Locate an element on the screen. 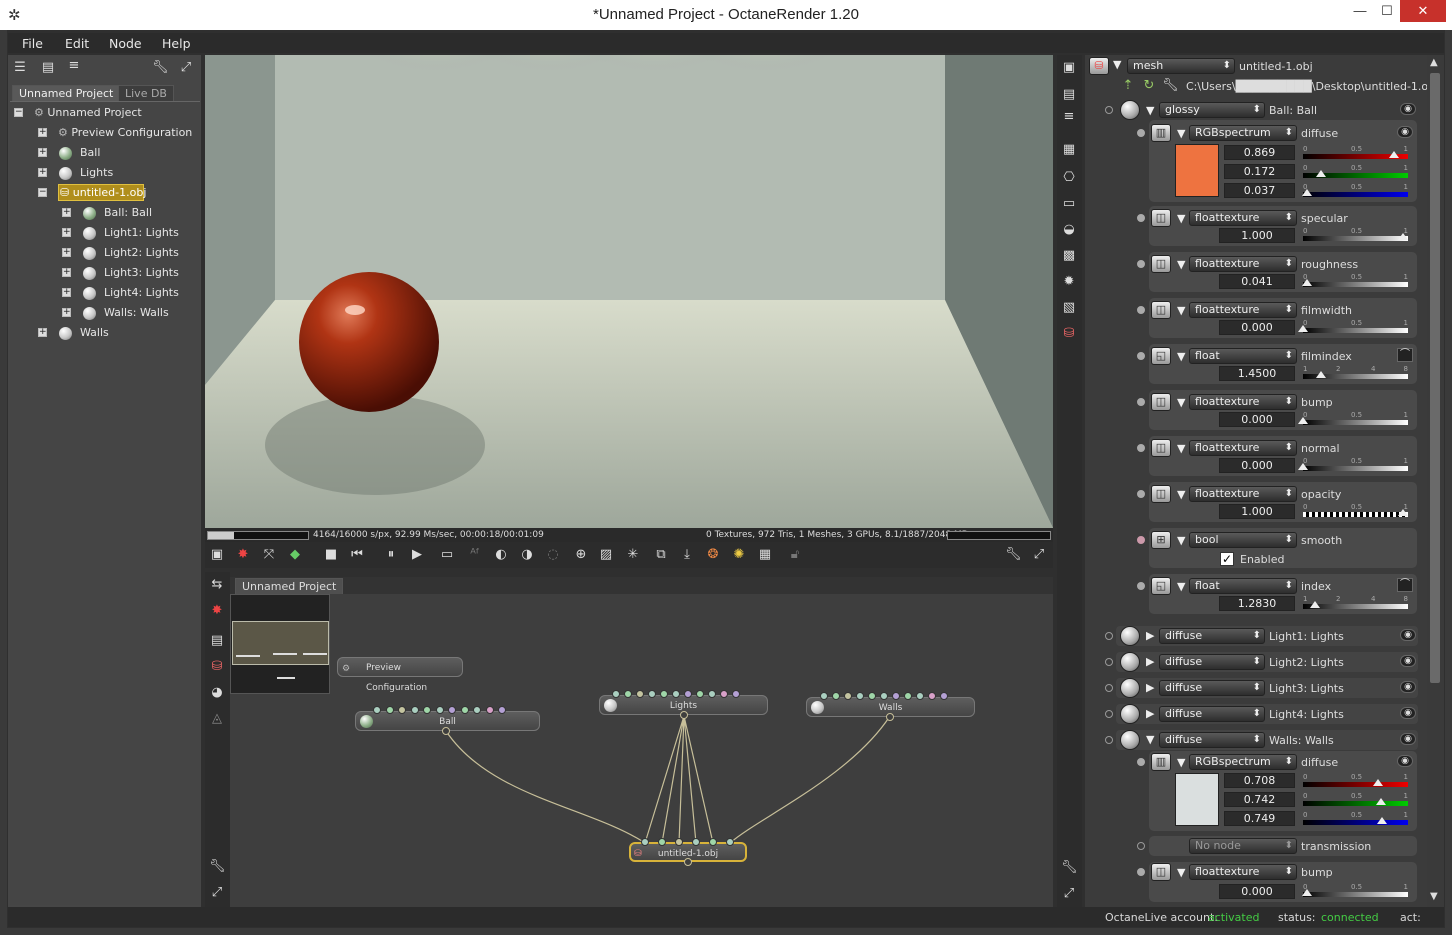 The height and width of the screenshot is (935, 1452). checker-icon: ▦ is located at coordinates (765, 555).